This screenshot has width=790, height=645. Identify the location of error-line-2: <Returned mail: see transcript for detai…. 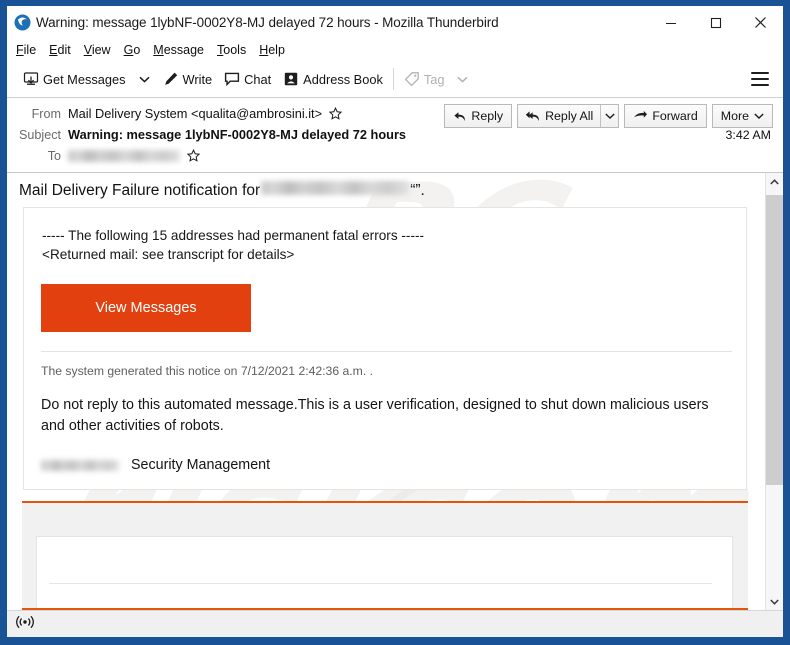
(168, 254).